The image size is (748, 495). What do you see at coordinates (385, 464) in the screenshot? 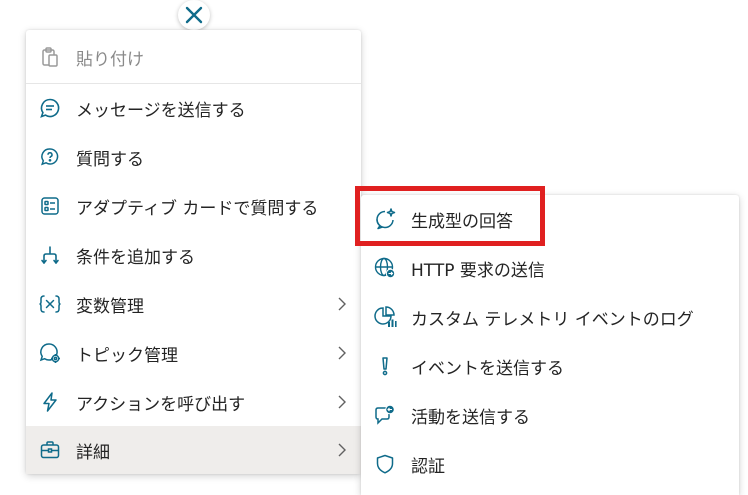
I see `shield-icon` at bounding box center [385, 464].